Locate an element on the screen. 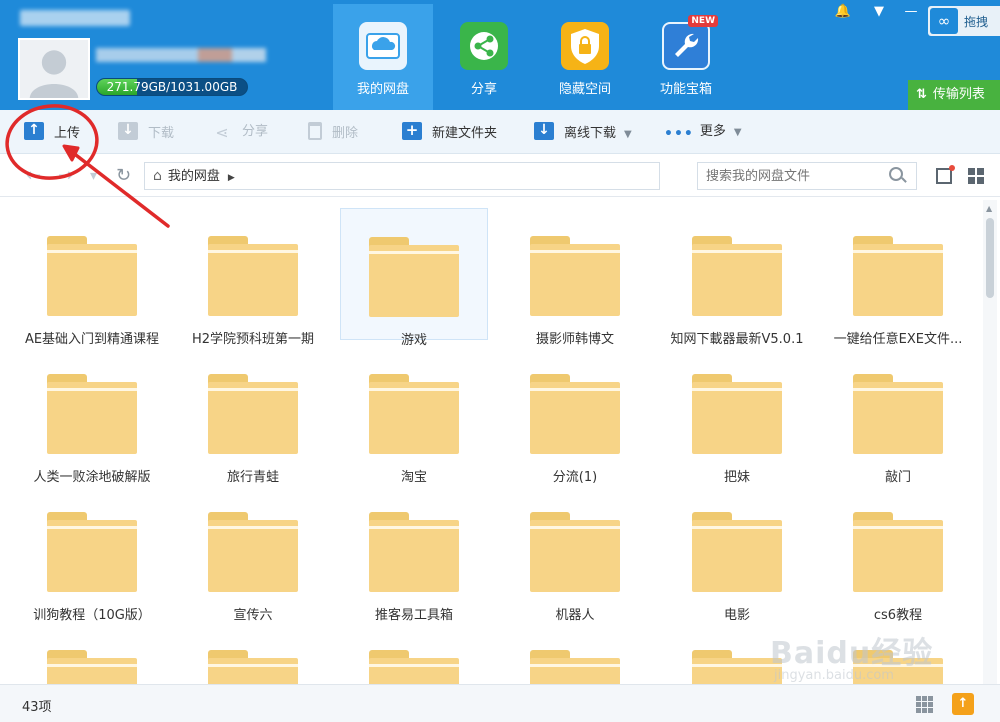 The height and width of the screenshot is (722, 1000). folder-name: 机器人 is located at coordinates (575, 615).